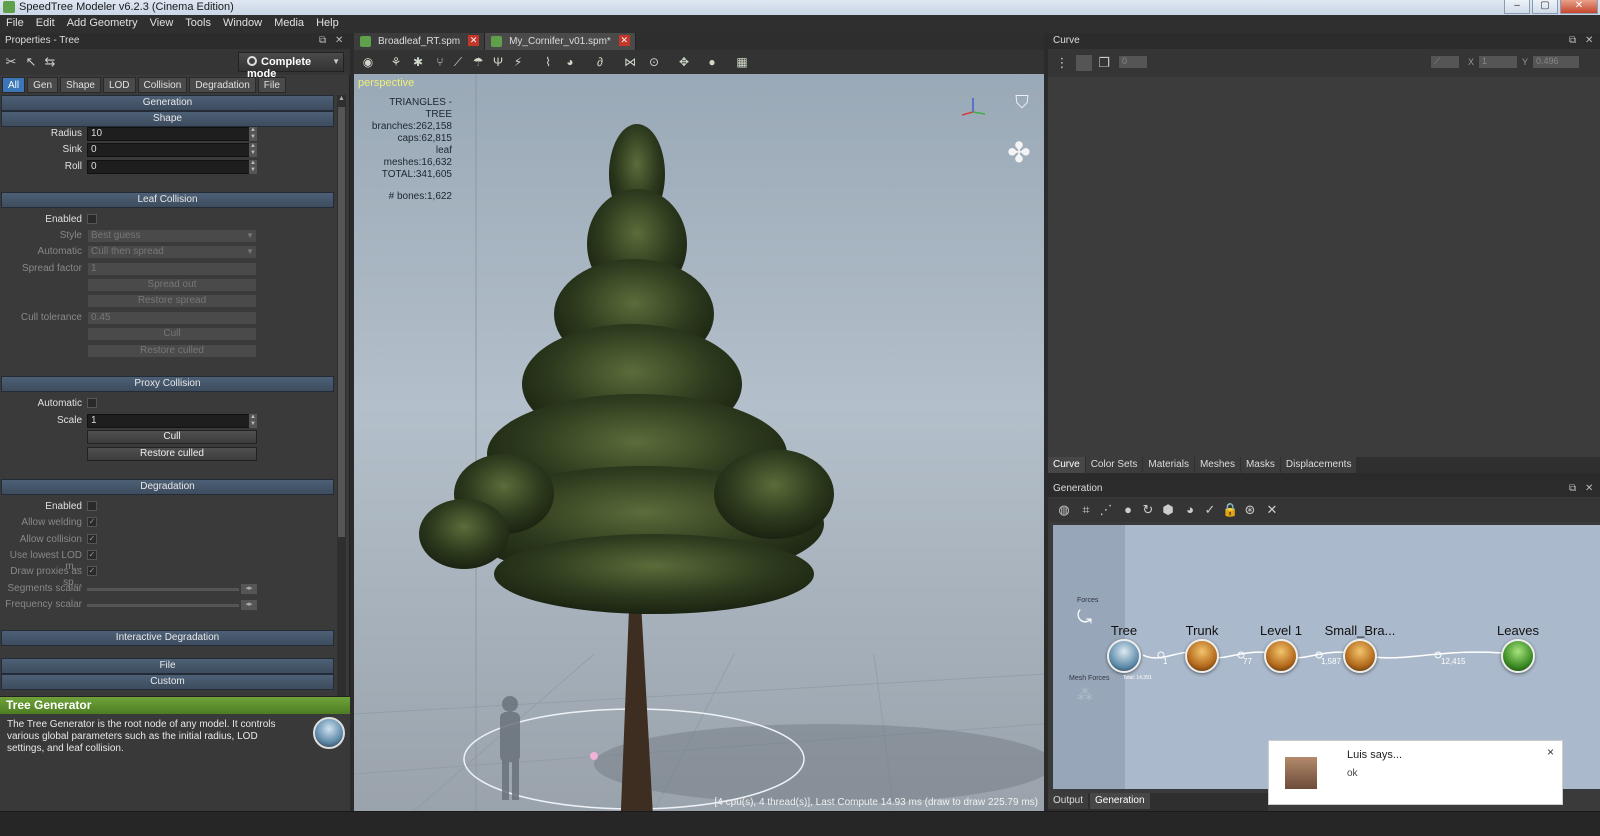 The height and width of the screenshot is (836, 1600). What do you see at coordinates (172, 437) in the screenshot?
I see `proxy-cull-button: Cull` at bounding box center [172, 437].